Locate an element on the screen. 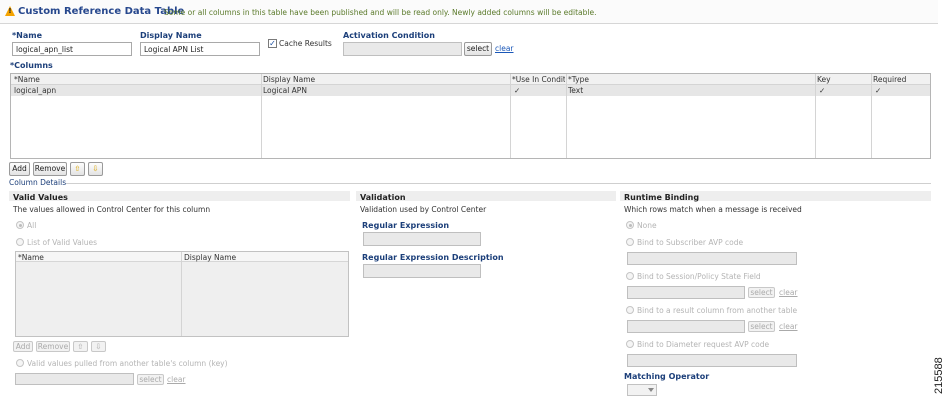 The image size is (952, 400). column-header-type: *Type is located at coordinates (578, 79).